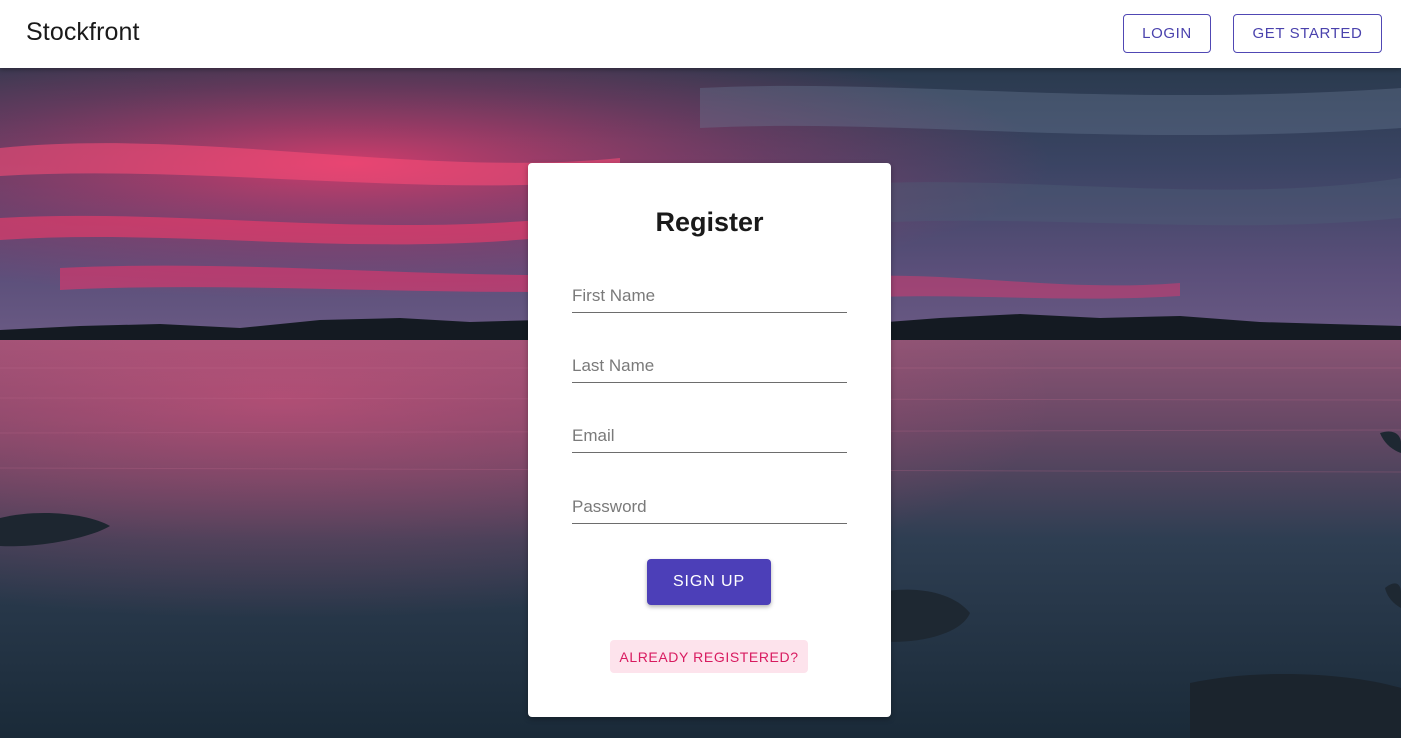  What do you see at coordinates (1167, 33) in the screenshot?
I see `login-button: LOGIN` at bounding box center [1167, 33].